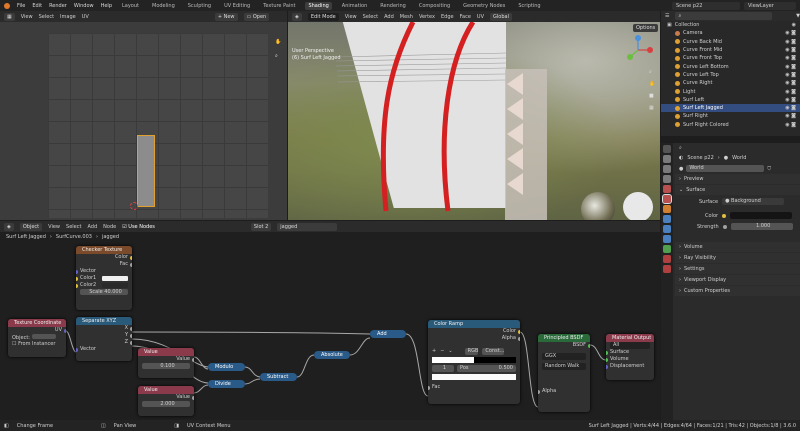 Image resolution: width=800 pixels, height=431 pixels. Describe the element at coordinates (389, 17) in the screenshot. I see `vp-menu-add: Add` at that location.